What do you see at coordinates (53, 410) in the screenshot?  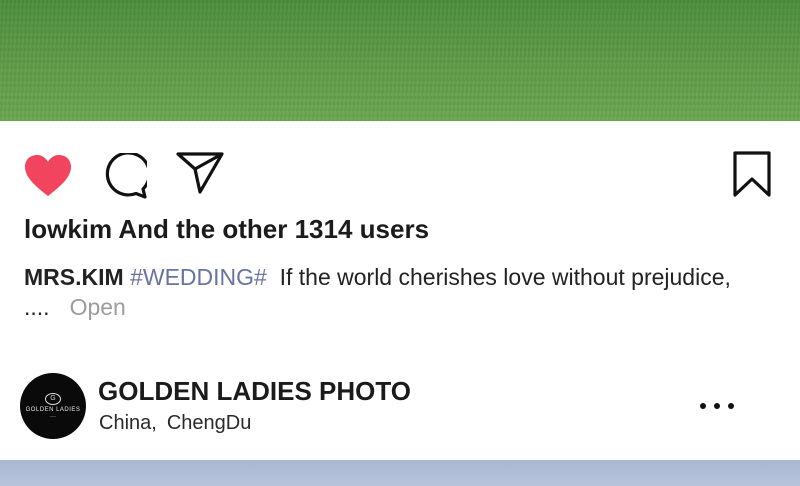 I see `avatar-logo-text: GOLDEN LADIES` at bounding box center [53, 410].